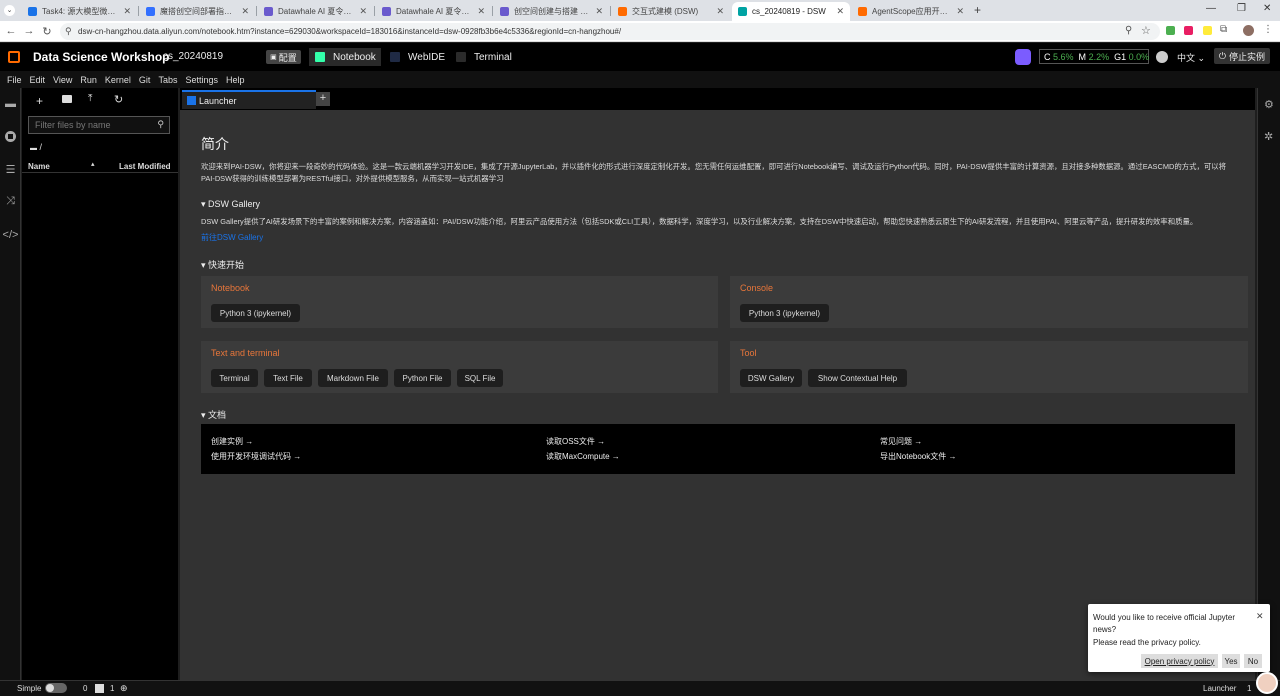 This screenshot has width=1280, height=696. I want to click on browser-menu-icon: ⋮, so click(1268, 29).